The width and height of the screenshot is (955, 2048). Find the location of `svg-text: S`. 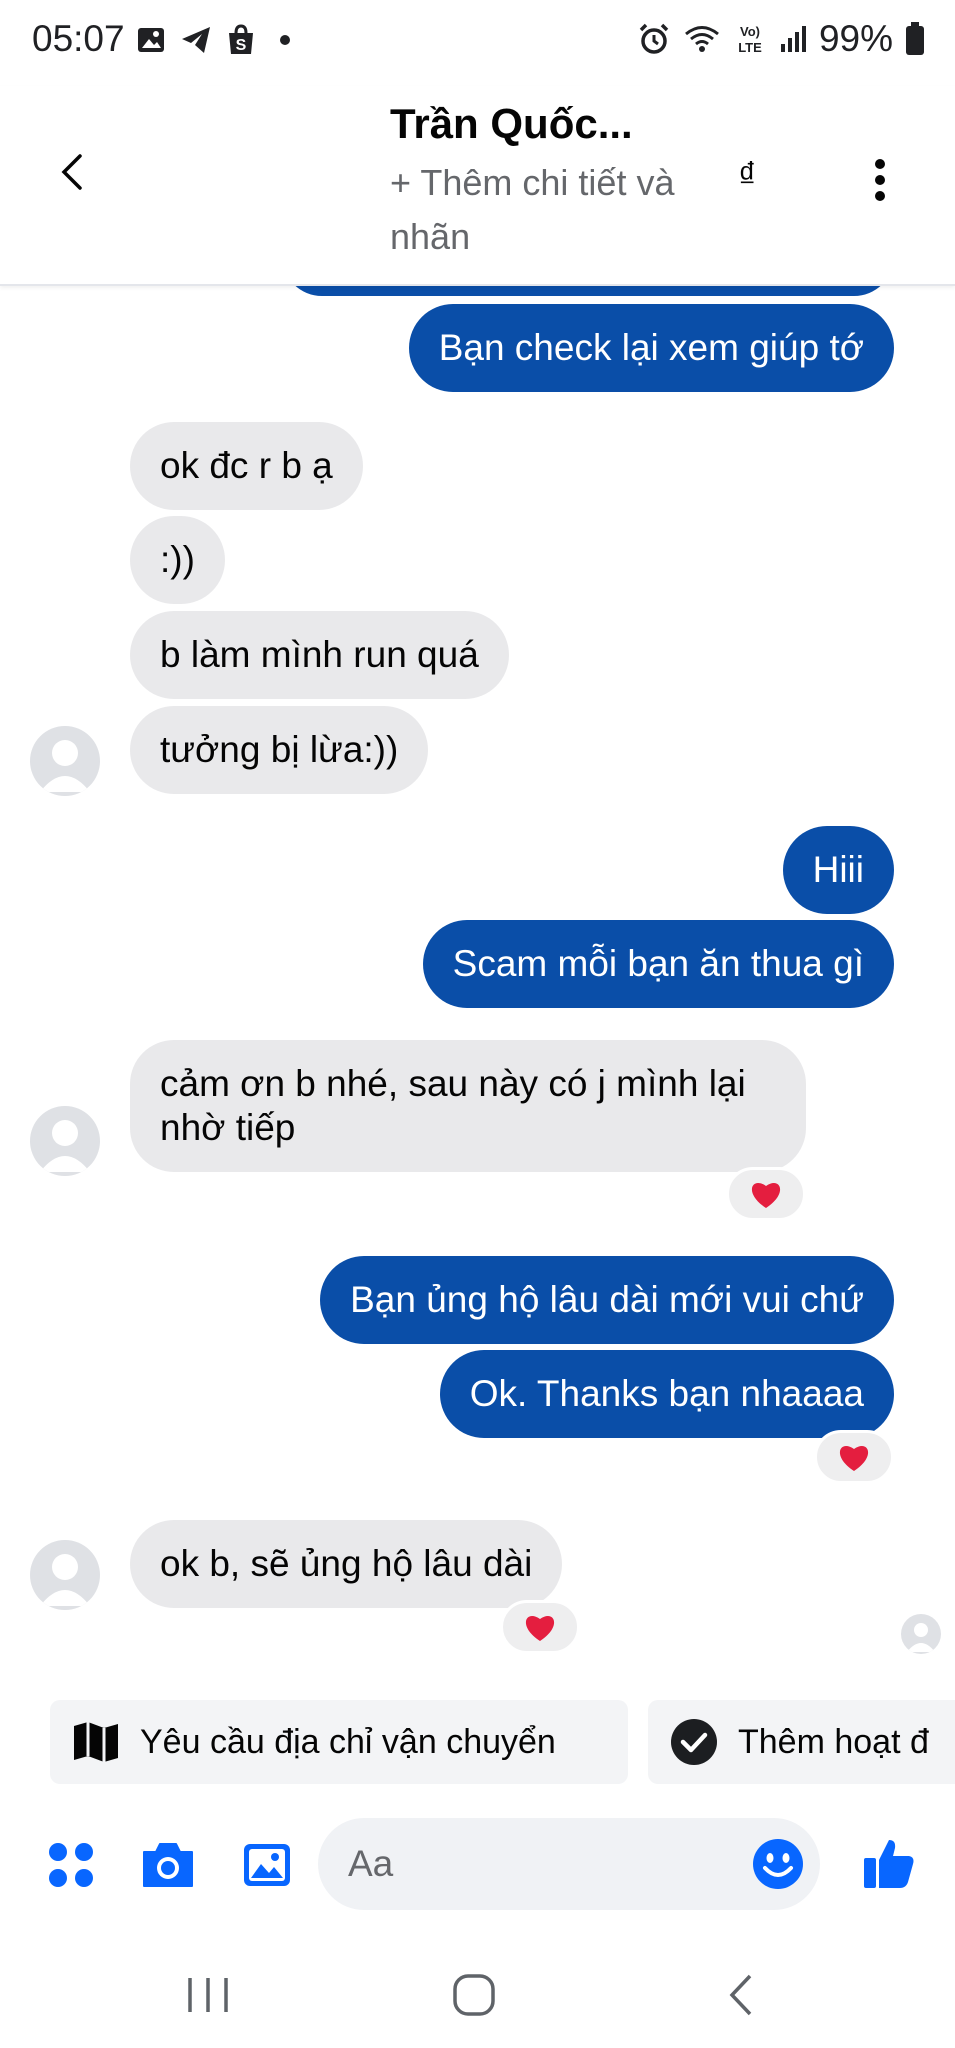

svg-text: S is located at coordinates (241, 45).